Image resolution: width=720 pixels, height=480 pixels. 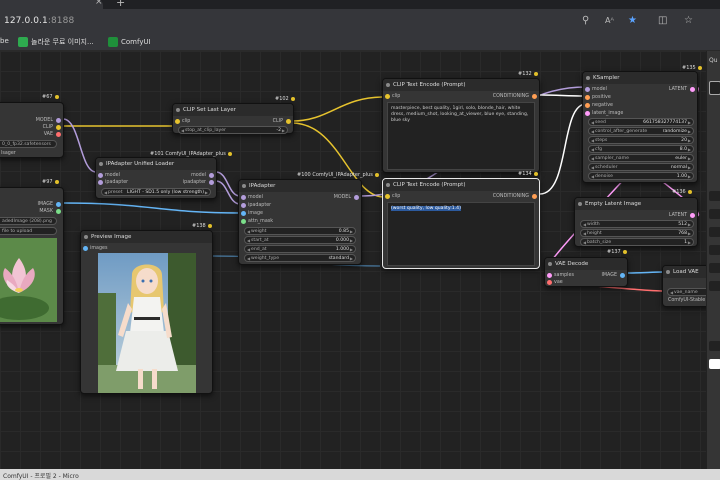 What do you see at coordinates (28, 144) in the screenshot?
I see `ckpt-name-widget: 0_0_fp32.safetensors` at bounding box center [28, 144].